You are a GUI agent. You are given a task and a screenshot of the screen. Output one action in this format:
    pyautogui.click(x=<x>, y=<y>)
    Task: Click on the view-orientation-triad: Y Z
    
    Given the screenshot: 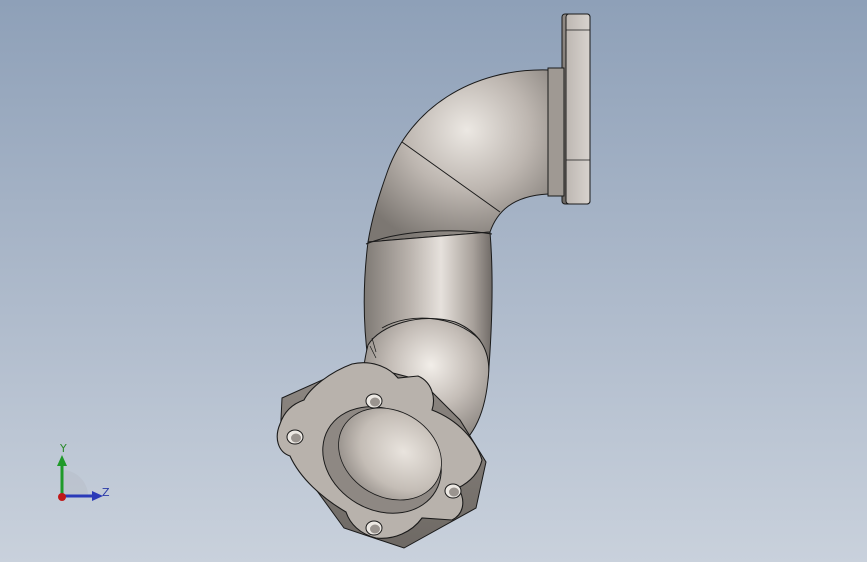 What is the action you would take?
    pyautogui.click(x=83, y=475)
    